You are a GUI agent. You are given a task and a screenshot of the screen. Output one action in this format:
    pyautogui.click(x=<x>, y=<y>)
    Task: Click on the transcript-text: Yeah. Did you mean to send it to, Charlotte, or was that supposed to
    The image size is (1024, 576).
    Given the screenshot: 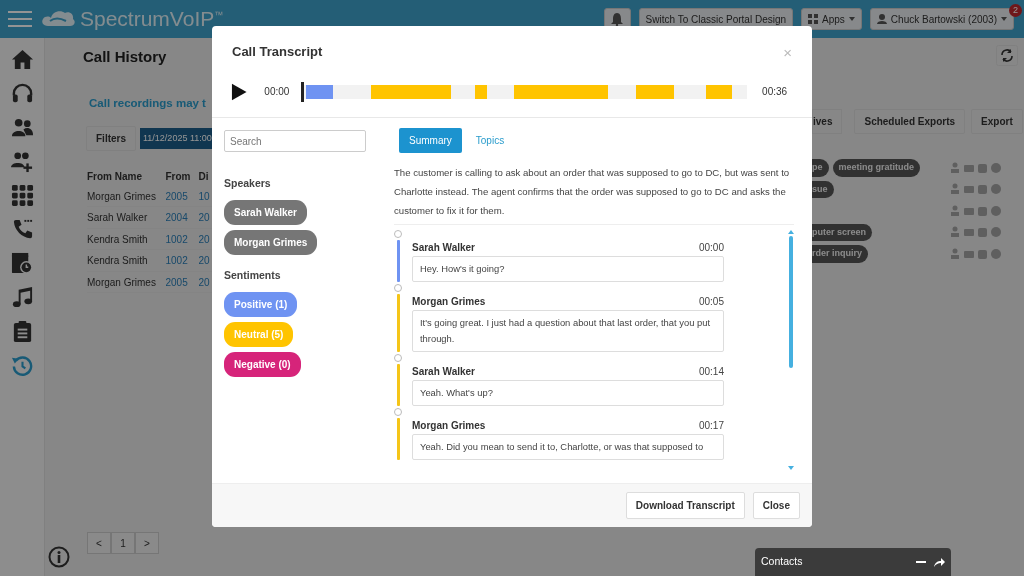 What is the action you would take?
    pyautogui.click(x=568, y=447)
    